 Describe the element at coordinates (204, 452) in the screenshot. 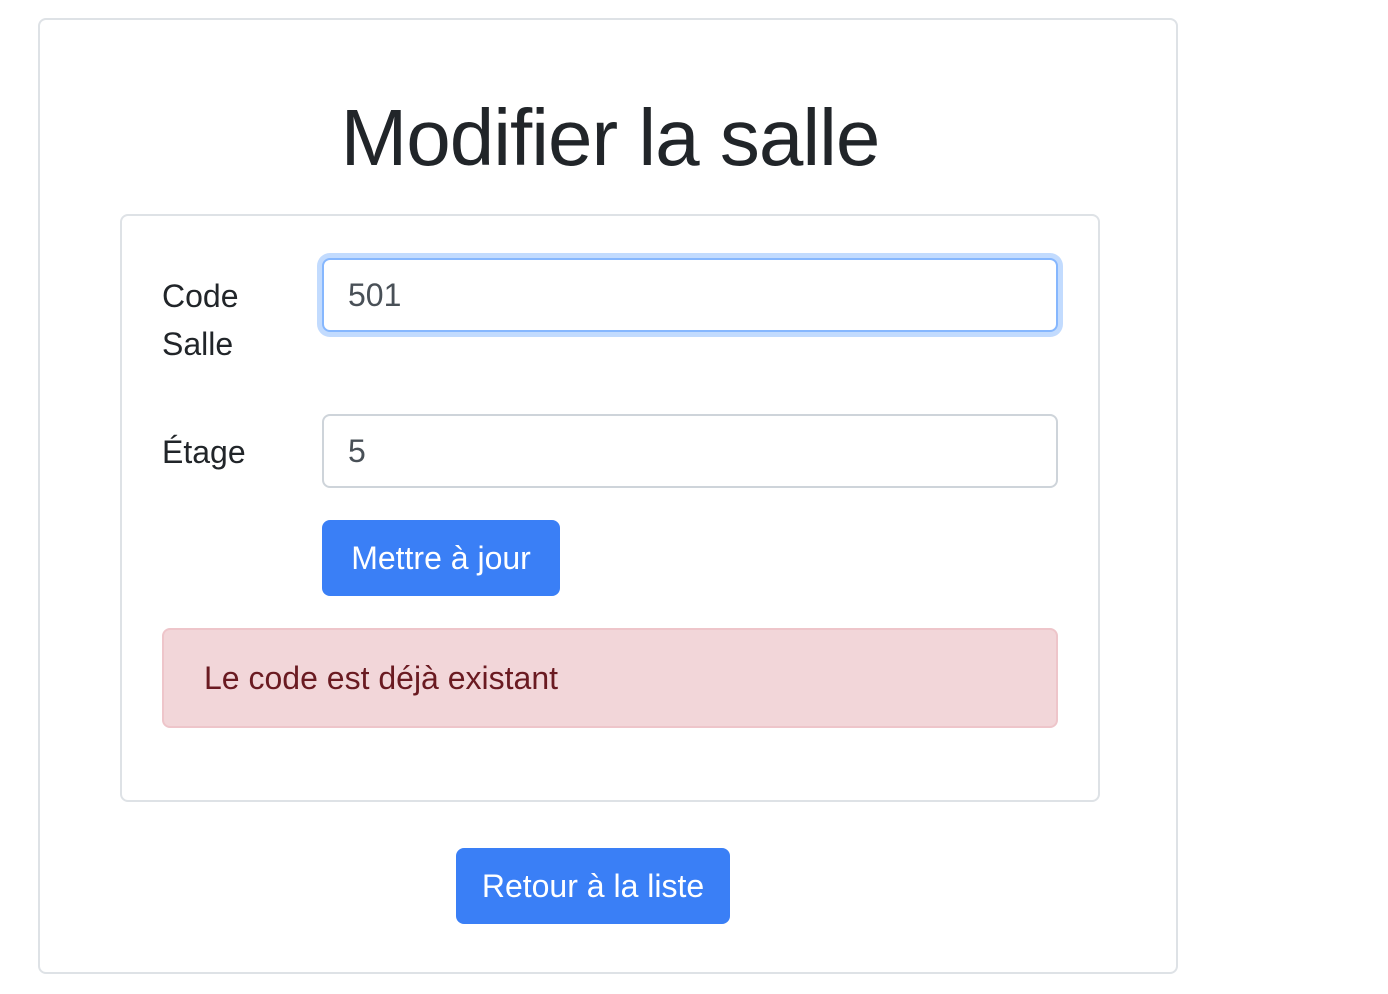

I see `etage-label: Étage` at that location.